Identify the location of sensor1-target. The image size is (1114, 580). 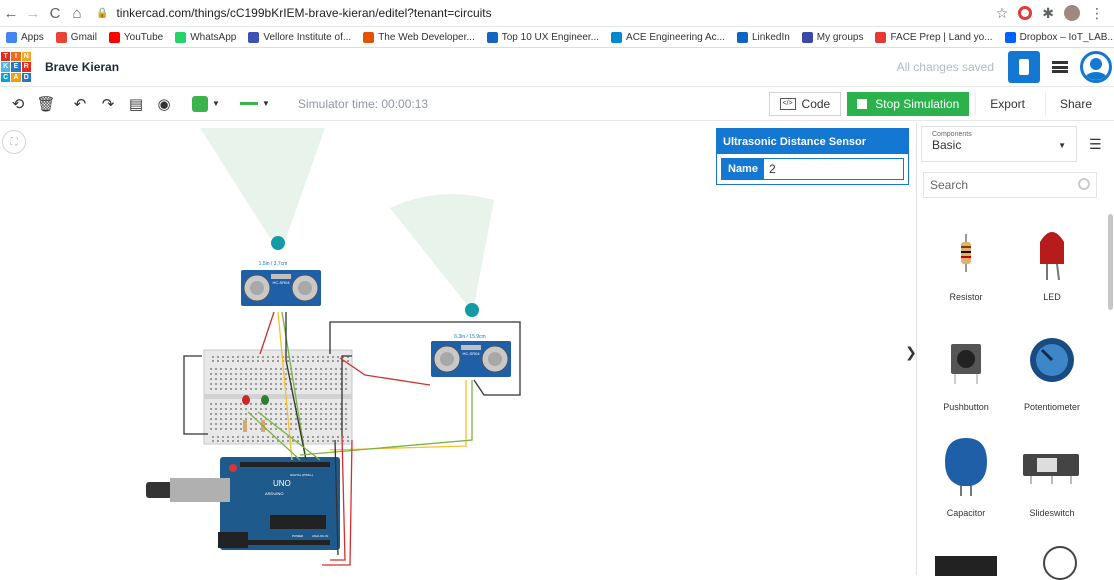
(278, 243).